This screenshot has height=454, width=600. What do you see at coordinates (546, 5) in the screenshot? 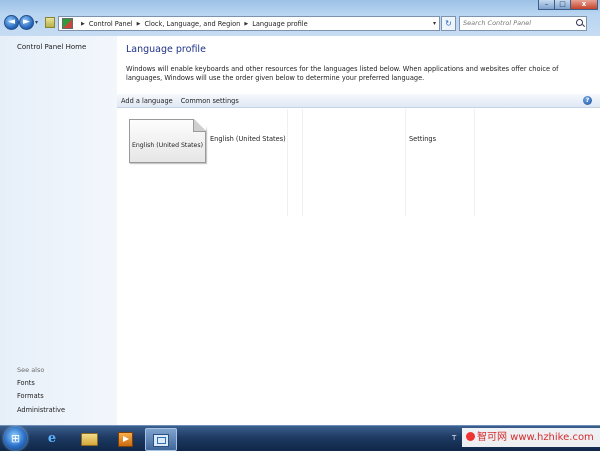
I see `minimize-button: –` at bounding box center [546, 5].